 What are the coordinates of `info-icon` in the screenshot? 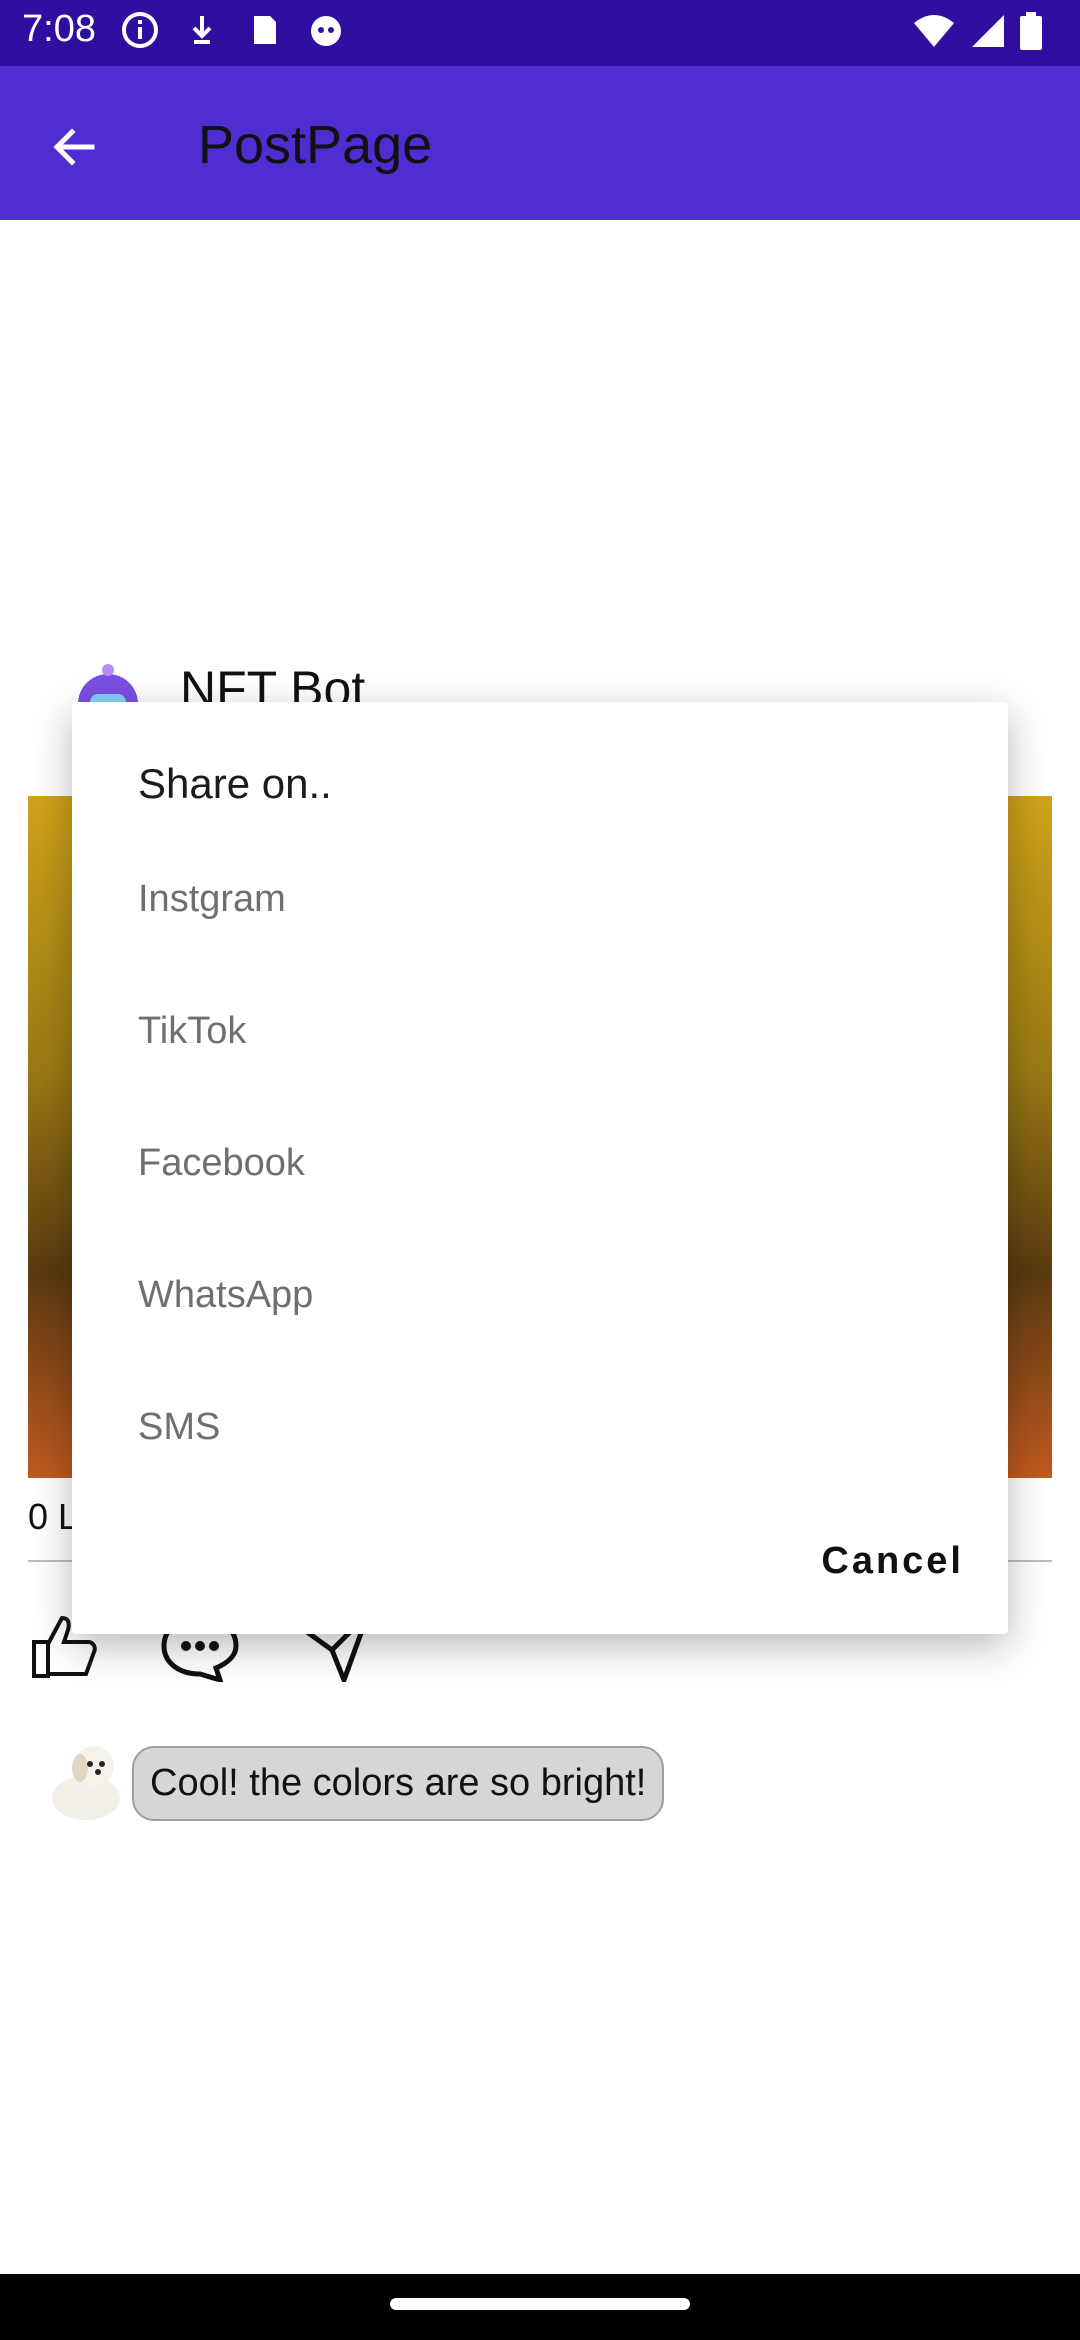 It's located at (140, 30).